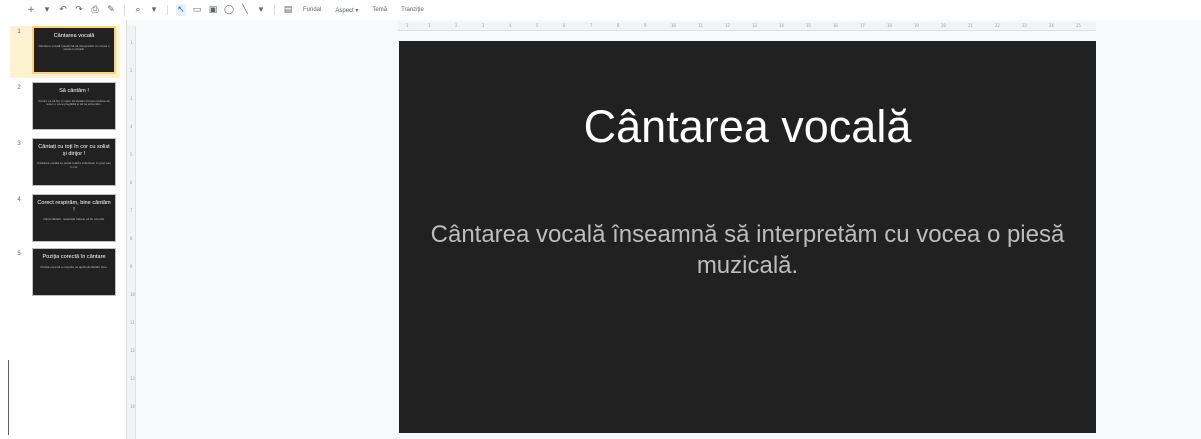 This screenshot has height=439, width=1201. What do you see at coordinates (8, 397) in the screenshot?
I see `filmstrip-edge-line` at bounding box center [8, 397].